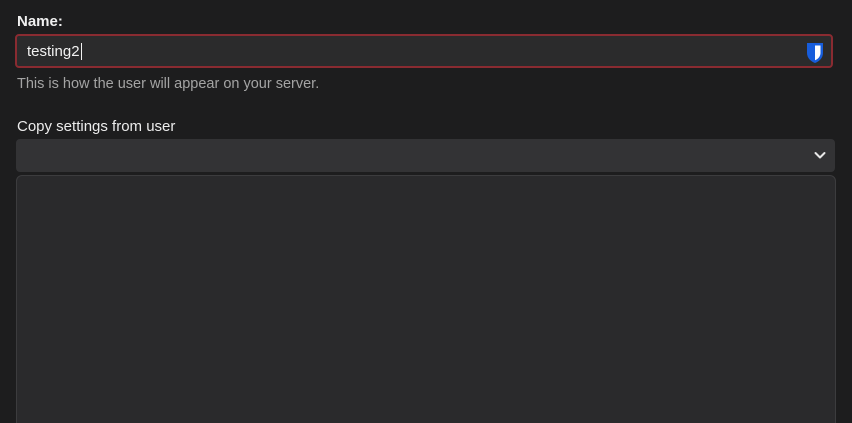 This screenshot has height=423, width=852. Describe the element at coordinates (425, 155) in the screenshot. I see `copy-settings-select` at that location.